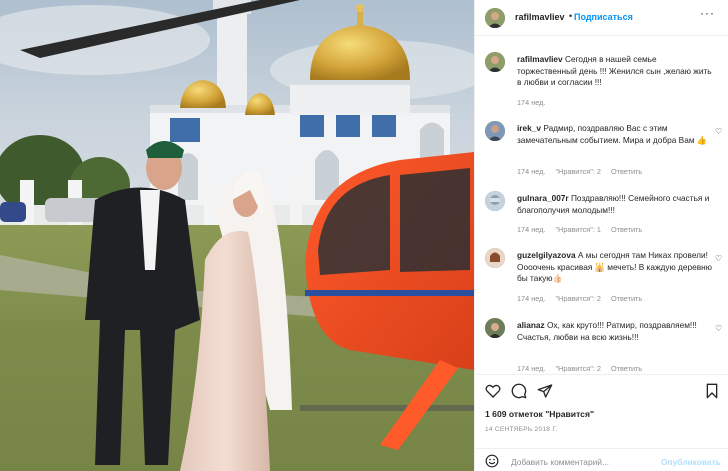 The width and height of the screenshot is (728, 471). What do you see at coordinates (529, 128) in the screenshot?
I see `comment-username: irek_v` at bounding box center [529, 128].